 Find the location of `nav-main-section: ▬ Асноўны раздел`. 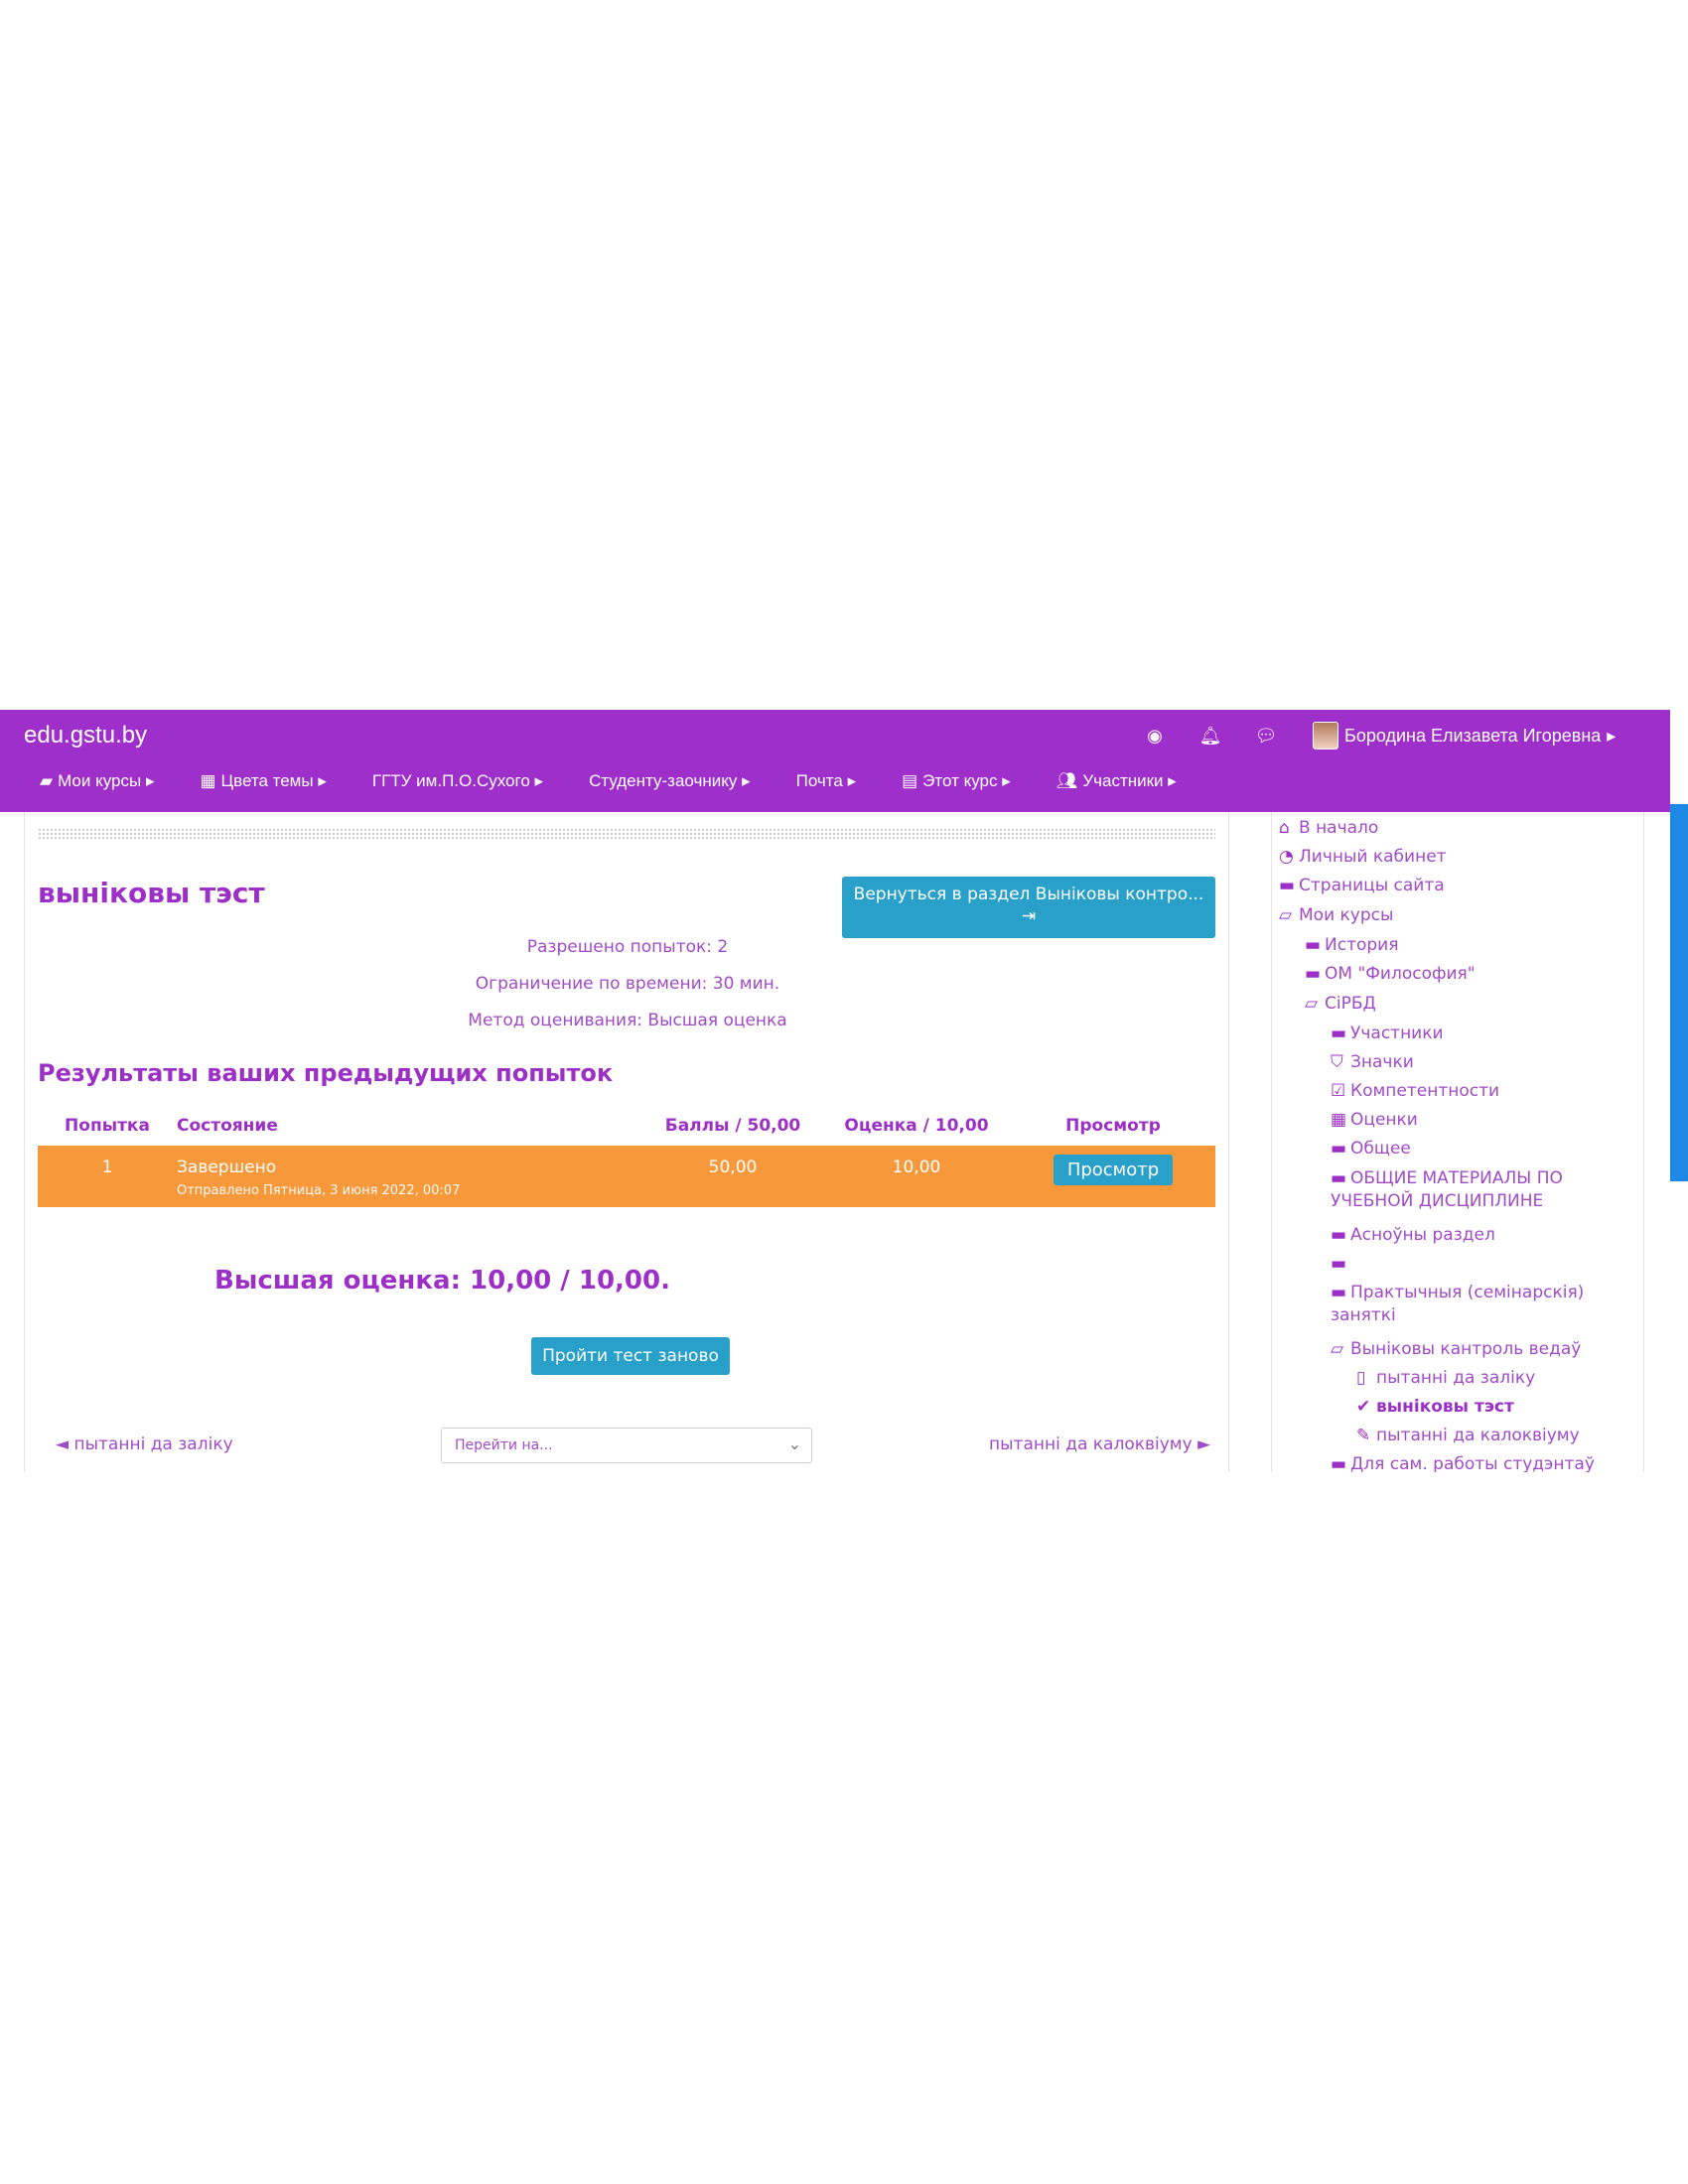

nav-main-section: ▬ Асноўны раздел is located at coordinates (1413, 1235).